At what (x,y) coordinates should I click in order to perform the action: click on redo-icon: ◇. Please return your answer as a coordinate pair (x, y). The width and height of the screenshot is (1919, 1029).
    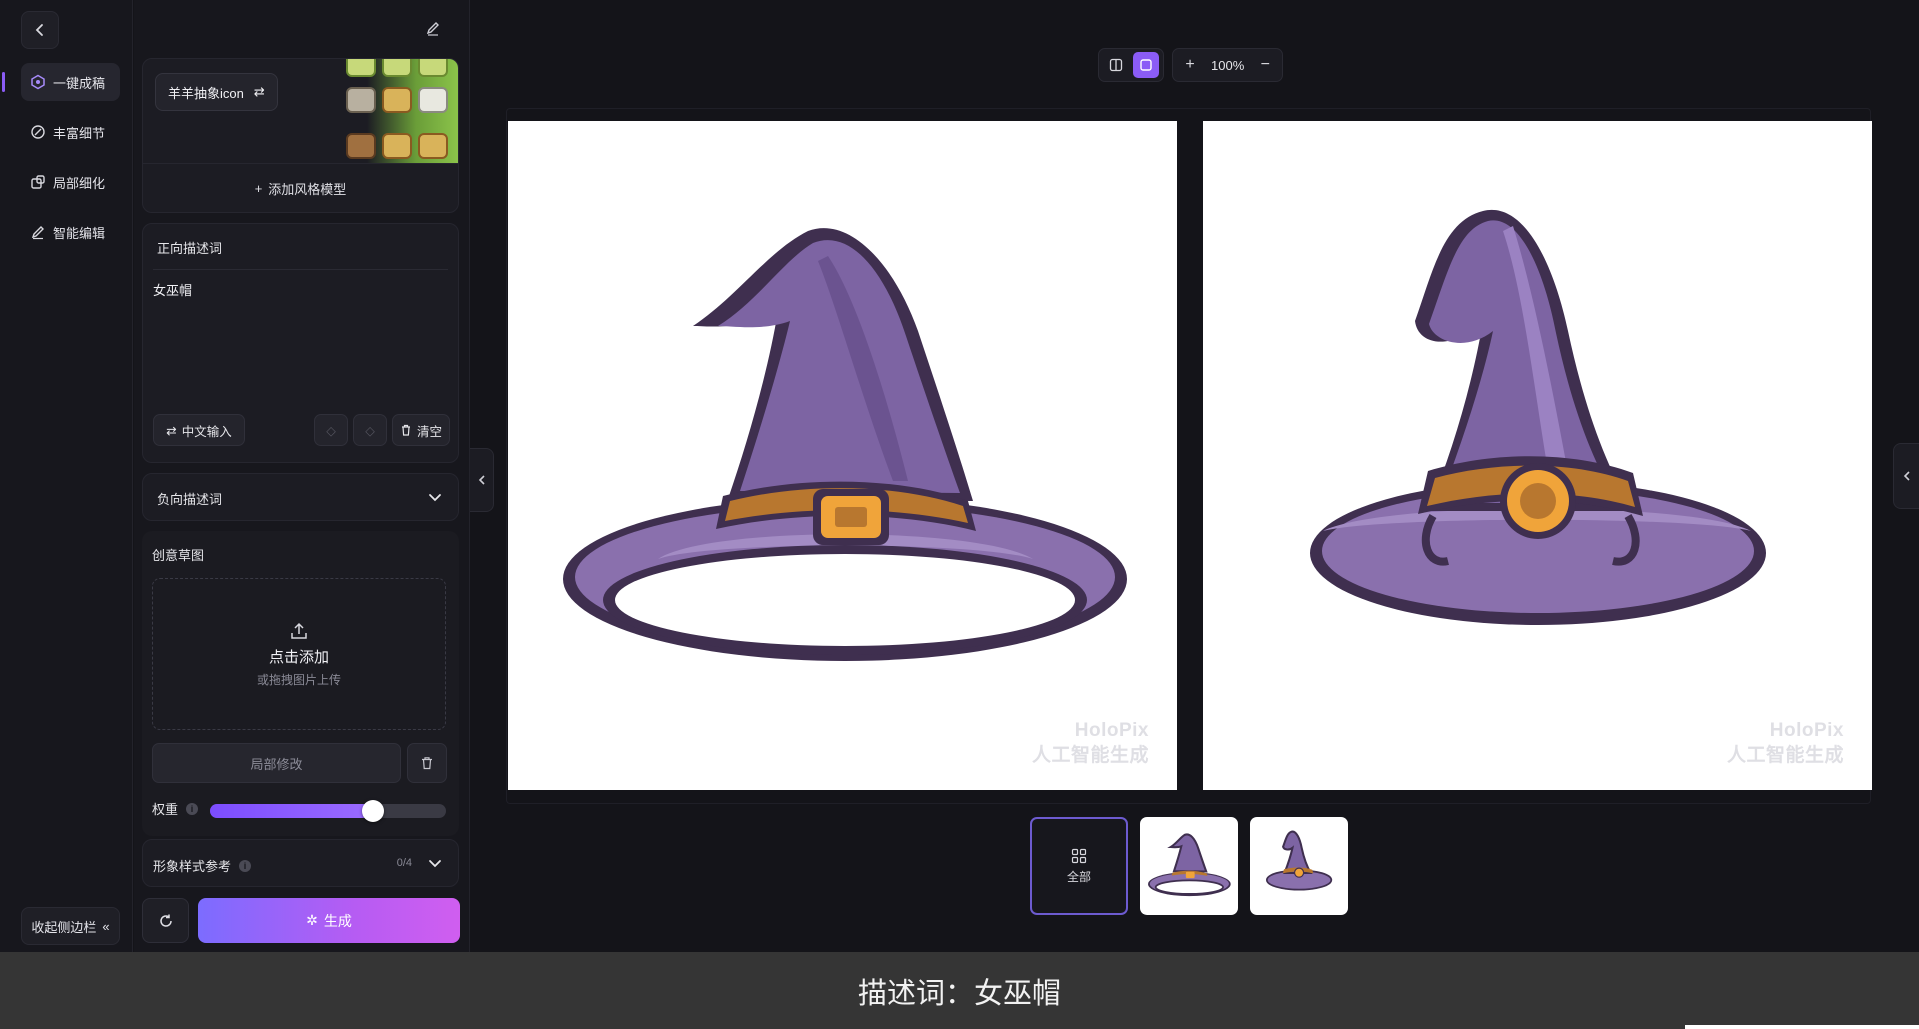
    Looking at the image, I should click on (370, 430).